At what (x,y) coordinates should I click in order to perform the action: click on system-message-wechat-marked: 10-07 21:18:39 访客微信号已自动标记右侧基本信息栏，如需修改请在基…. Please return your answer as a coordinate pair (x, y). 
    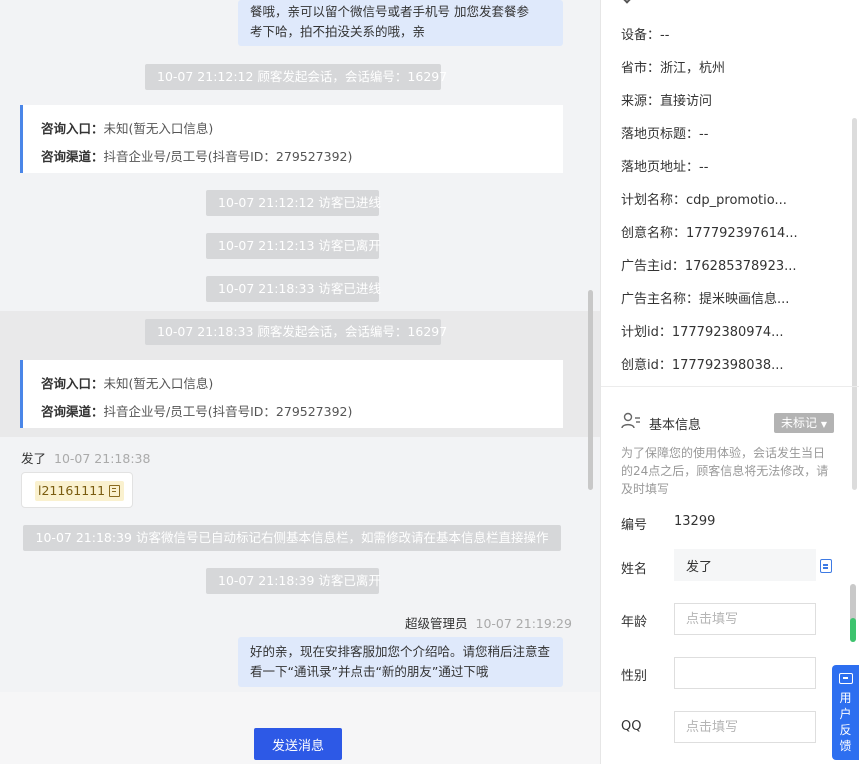
    Looking at the image, I should click on (292, 538).